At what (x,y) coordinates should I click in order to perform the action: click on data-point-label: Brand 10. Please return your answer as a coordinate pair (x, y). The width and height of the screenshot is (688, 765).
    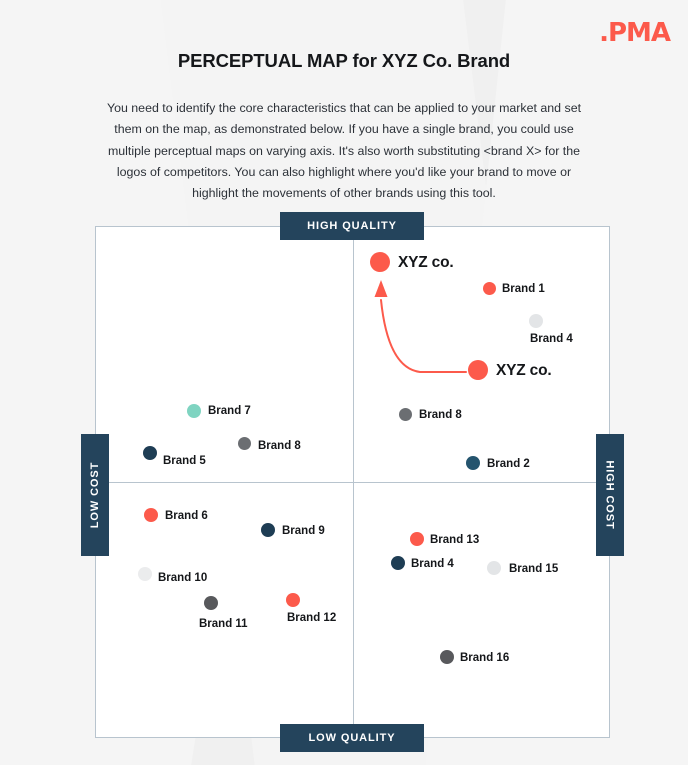
    Looking at the image, I should click on (183, 578).